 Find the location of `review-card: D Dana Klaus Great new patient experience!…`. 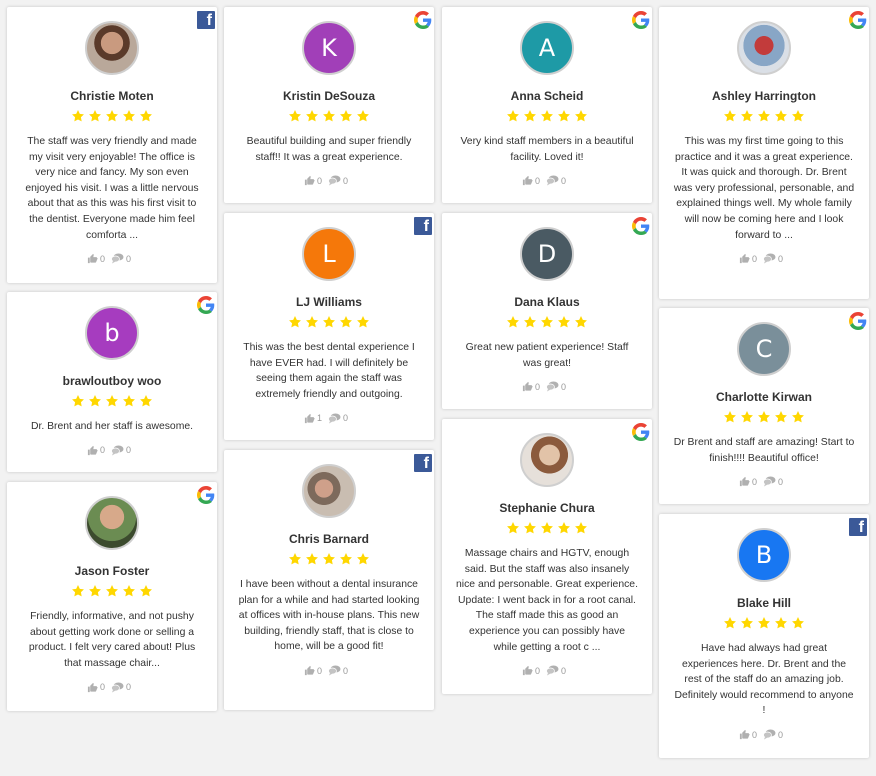

review-card: D Dana Klaus Great new patient experience!… is located at coordinates (547, 311).